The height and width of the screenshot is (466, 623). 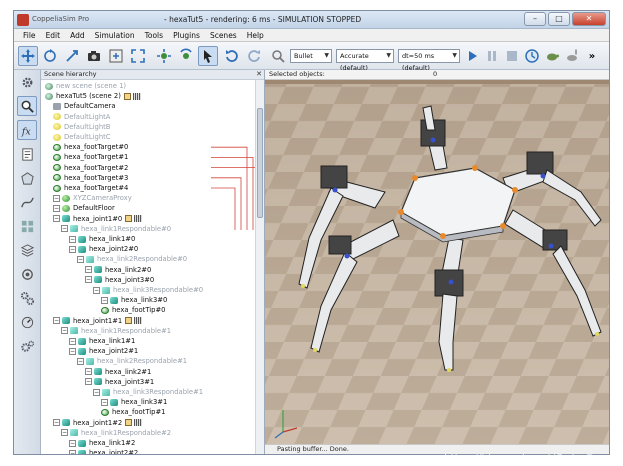 I want to click on sidebar-user-settings, so click(x=27, y=322).